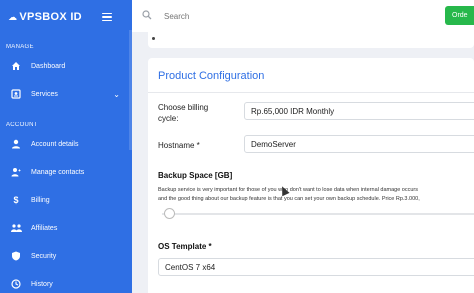 Image resolution: width=474 pixels, height=293 pixels. I want to click on sidebar-item-label: Services, so click(44, 94).